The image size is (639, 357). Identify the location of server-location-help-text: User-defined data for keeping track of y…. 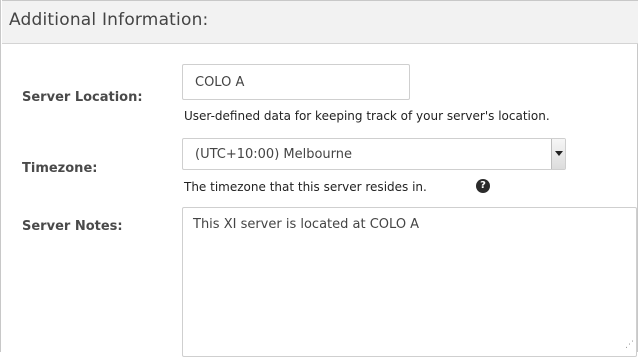
(367, 116).